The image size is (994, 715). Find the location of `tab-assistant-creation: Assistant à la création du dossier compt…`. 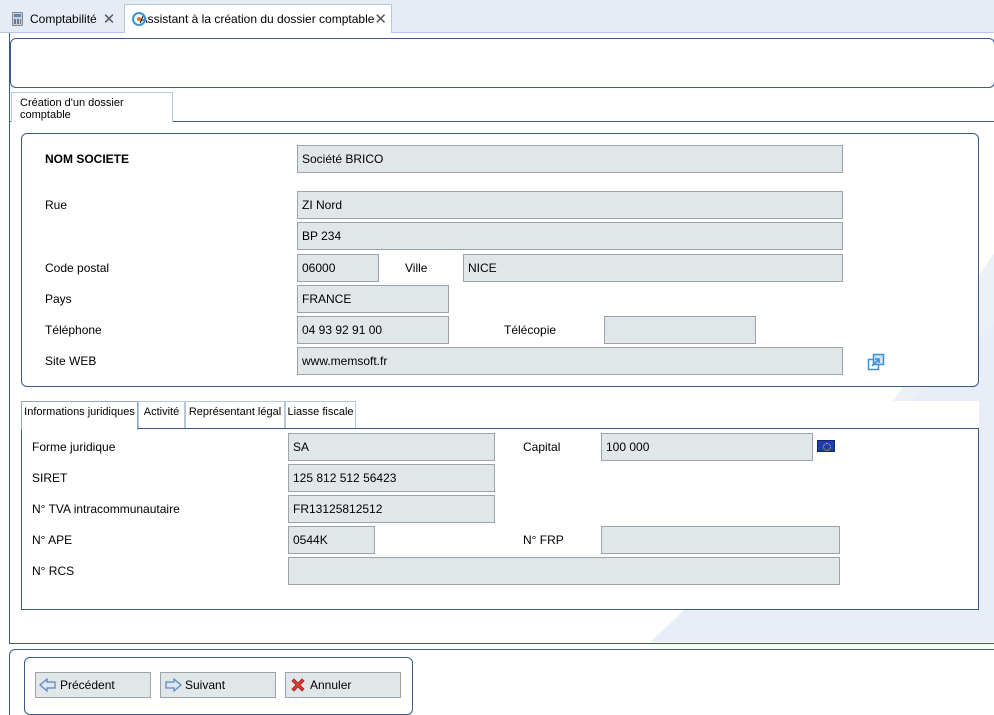

tab-assistant-creation: Assistant à la création du dossier compt… is located at coordinates (258, 19).